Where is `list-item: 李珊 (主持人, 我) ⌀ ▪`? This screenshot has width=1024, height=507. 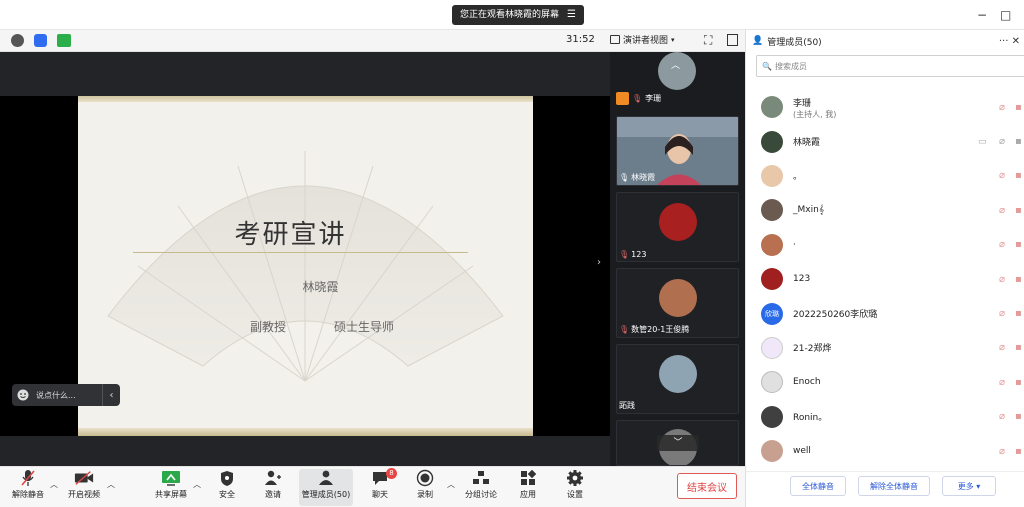 list-item: 李珊 (主持人, 我) ⌀ ▪ is located at coordinates (885, 107).